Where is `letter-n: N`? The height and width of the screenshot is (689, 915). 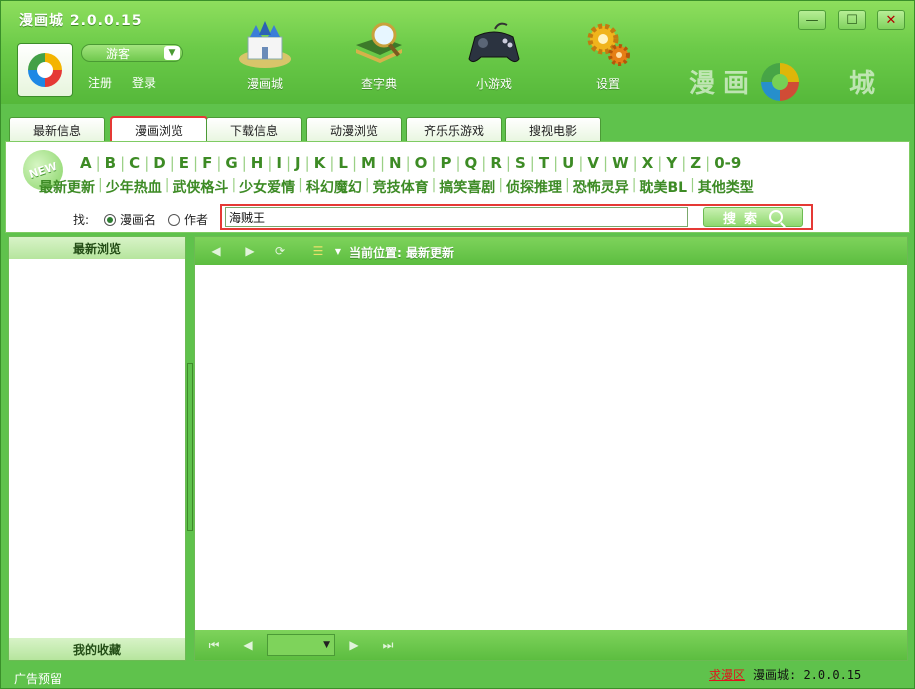 letter-n: N is located at coordinates (395, 163).